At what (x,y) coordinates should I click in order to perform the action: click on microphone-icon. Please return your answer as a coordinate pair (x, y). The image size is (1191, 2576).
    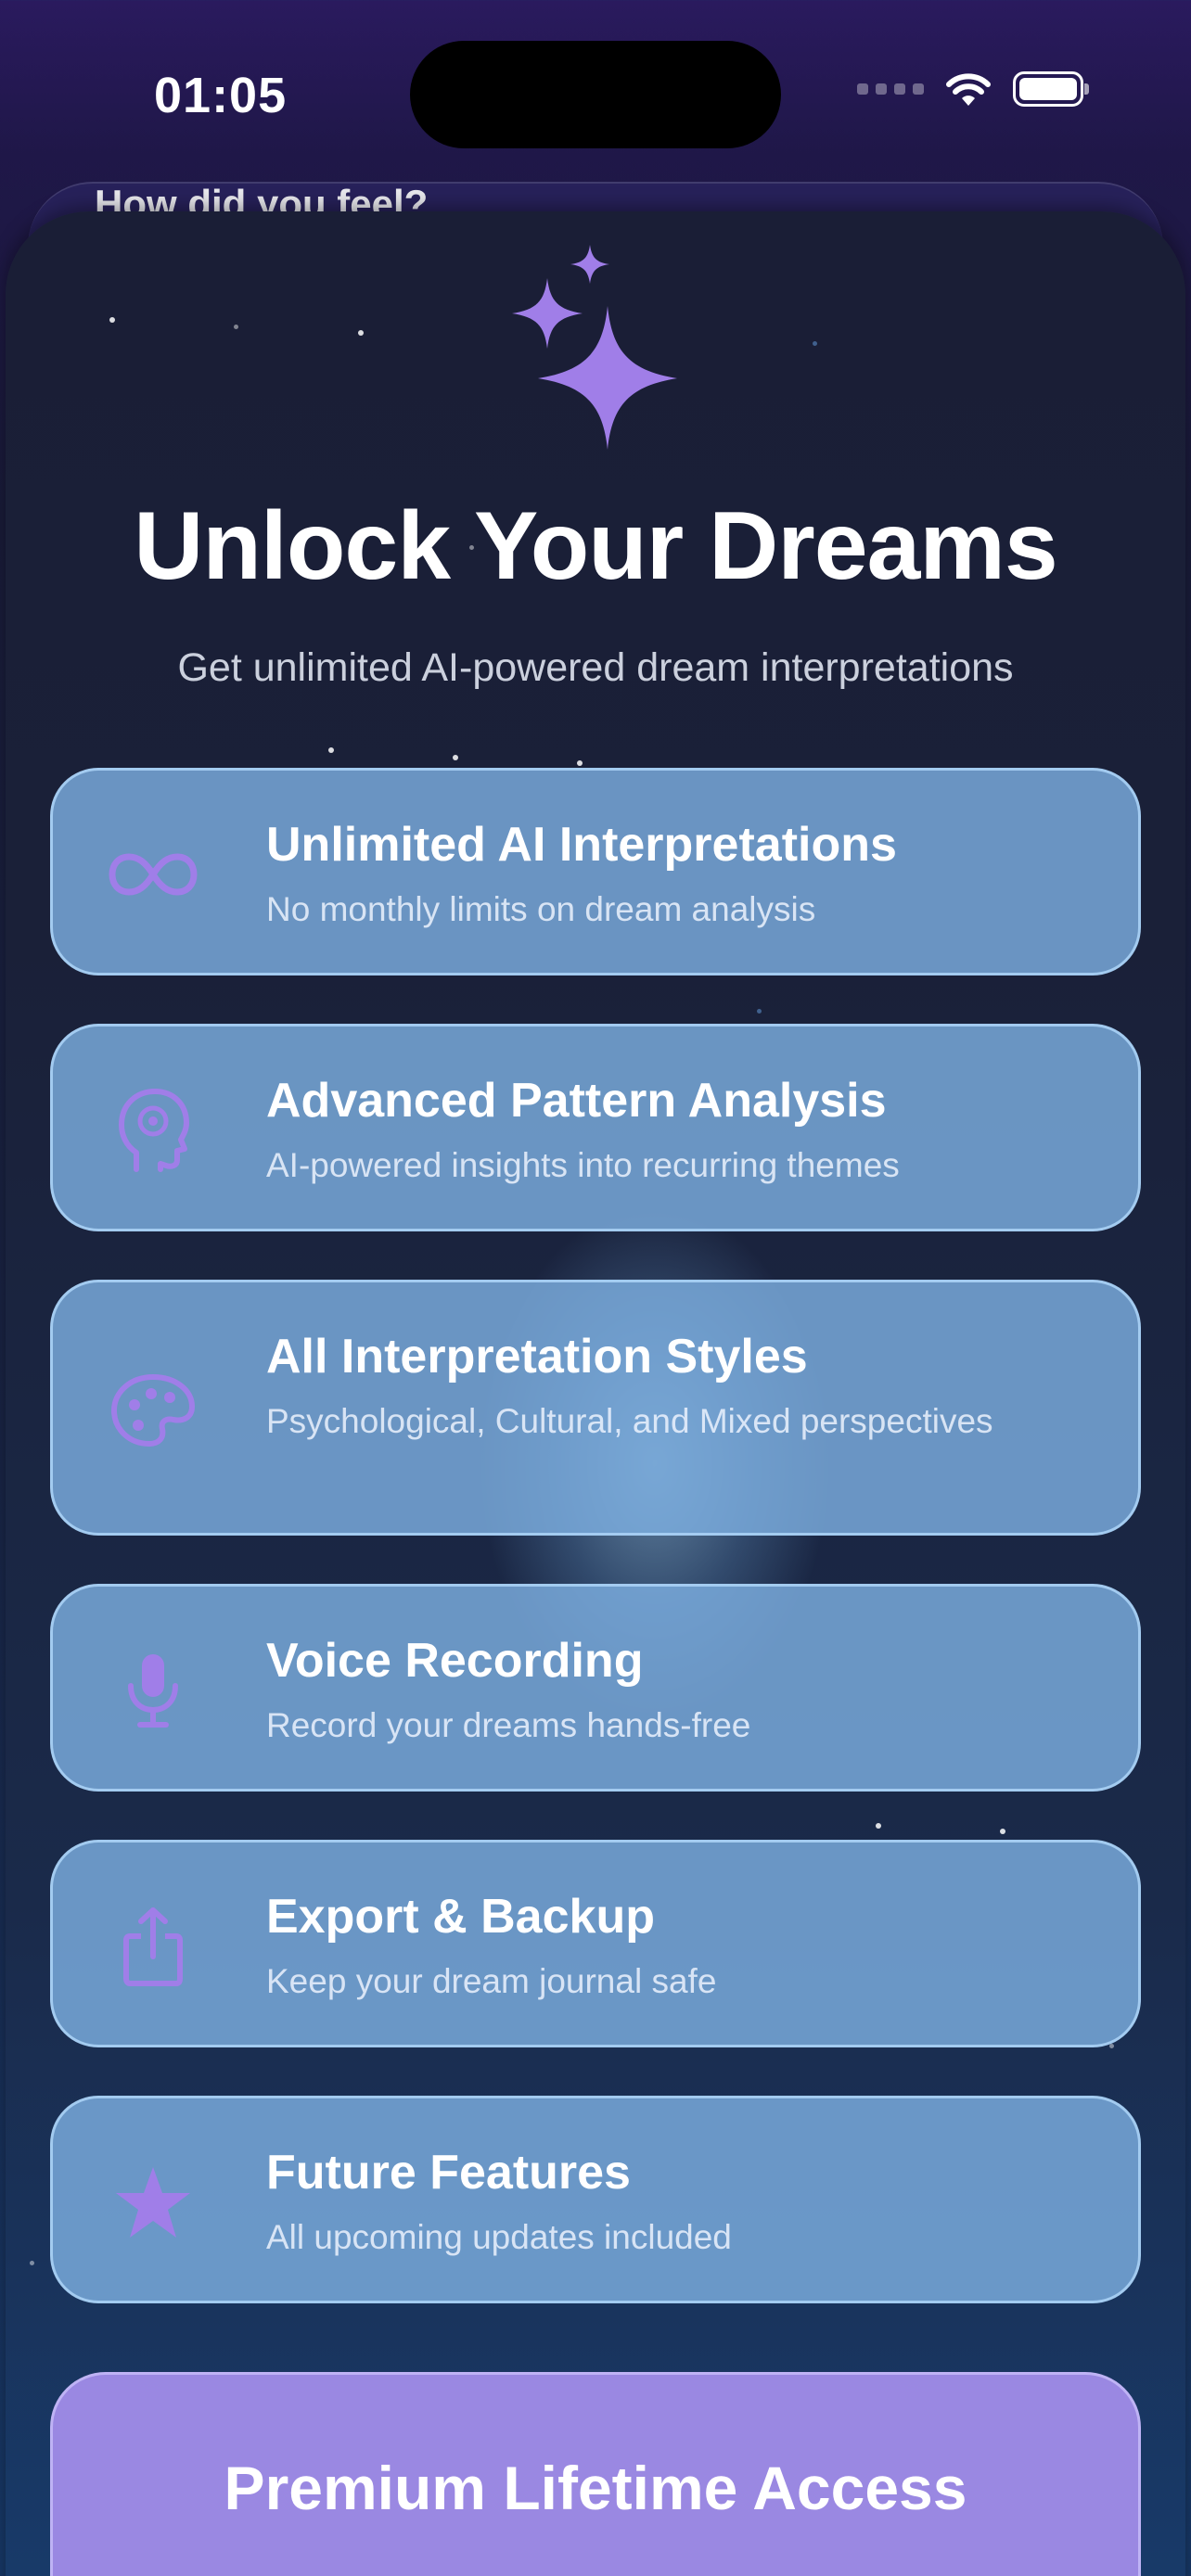
    Looking at the image, I should click on (153, 1691).